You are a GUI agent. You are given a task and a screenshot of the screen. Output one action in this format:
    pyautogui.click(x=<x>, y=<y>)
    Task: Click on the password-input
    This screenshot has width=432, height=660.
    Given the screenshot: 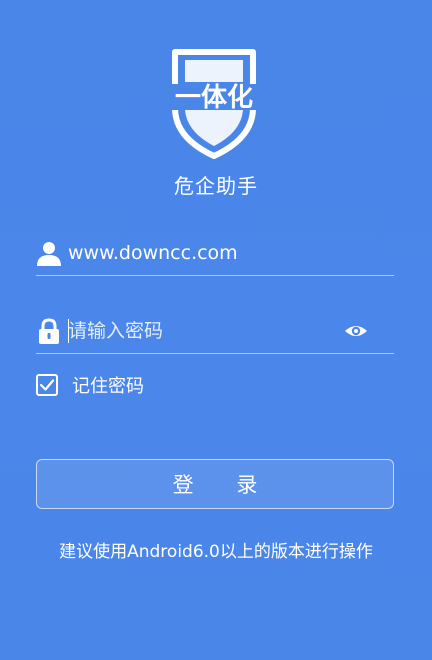 What is the action you would take?
    pyautogui.click(x=208, y=331)
    